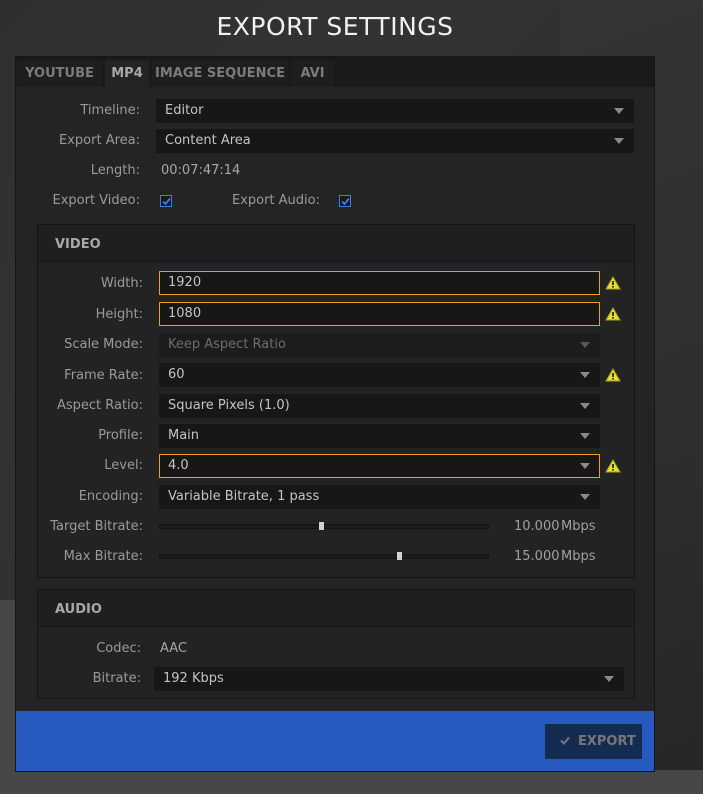  Describe the element at coordinates (275, 200) in the screenshot. I see `export-audio-label: Export Audio:` at that location.